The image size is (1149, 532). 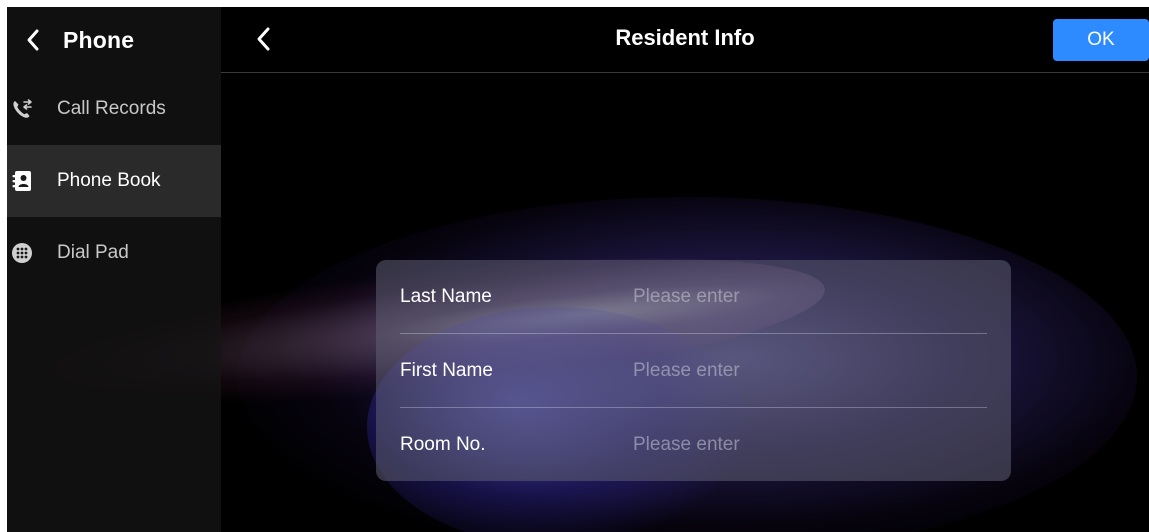 I want to click on last-name-input, so click(x=810, y=296).